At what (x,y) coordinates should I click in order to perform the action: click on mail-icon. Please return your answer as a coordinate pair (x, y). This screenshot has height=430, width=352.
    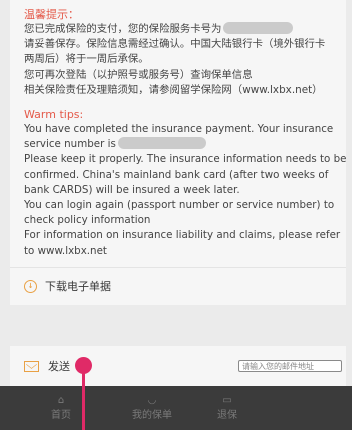
    Looking at the image, I should click on (31, 366).